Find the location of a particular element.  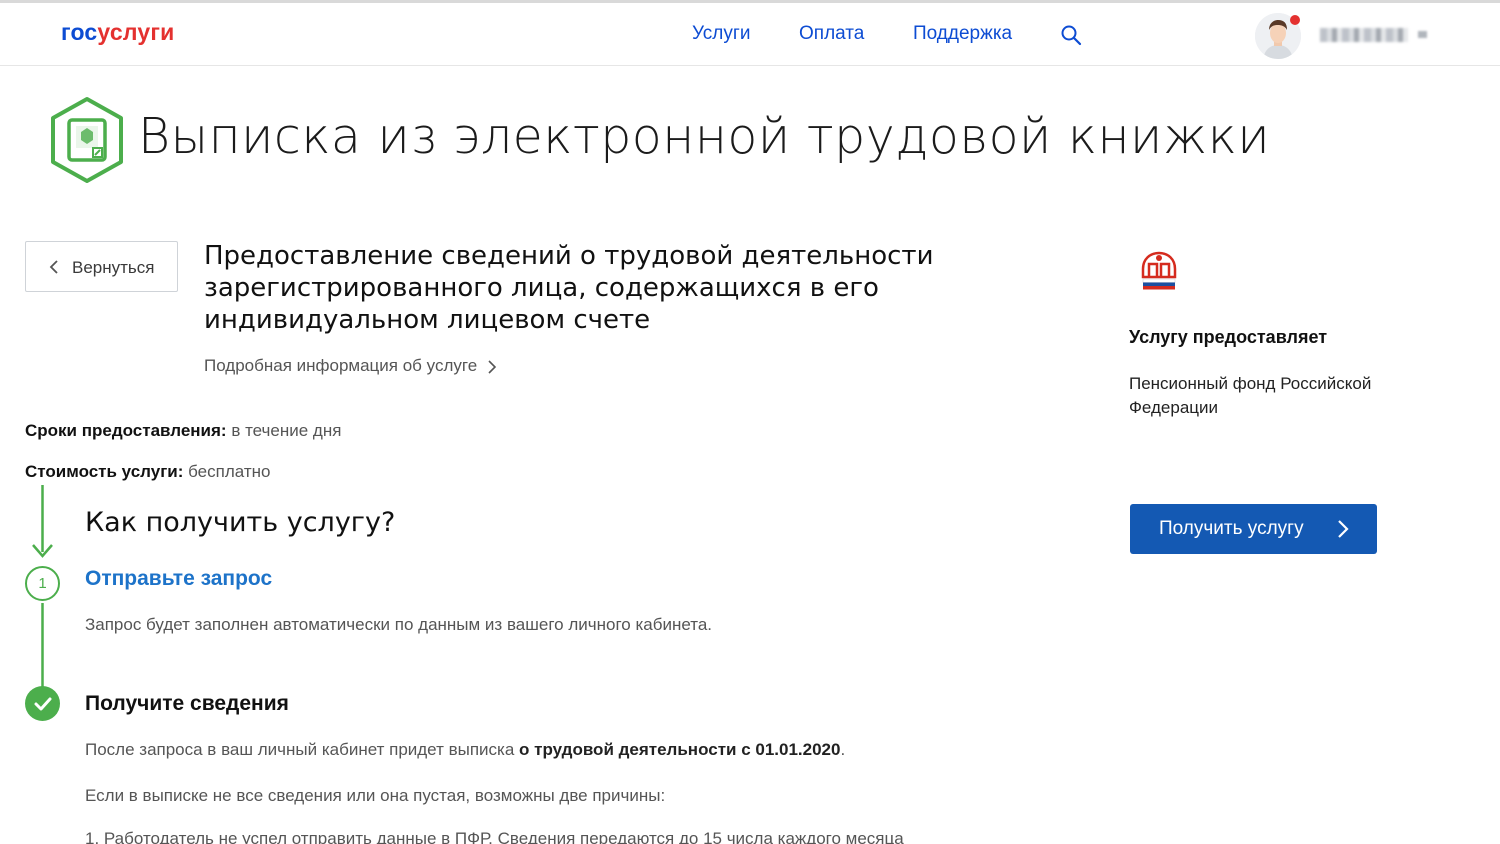

checkmark-icon is located at coordinates (43, 704).